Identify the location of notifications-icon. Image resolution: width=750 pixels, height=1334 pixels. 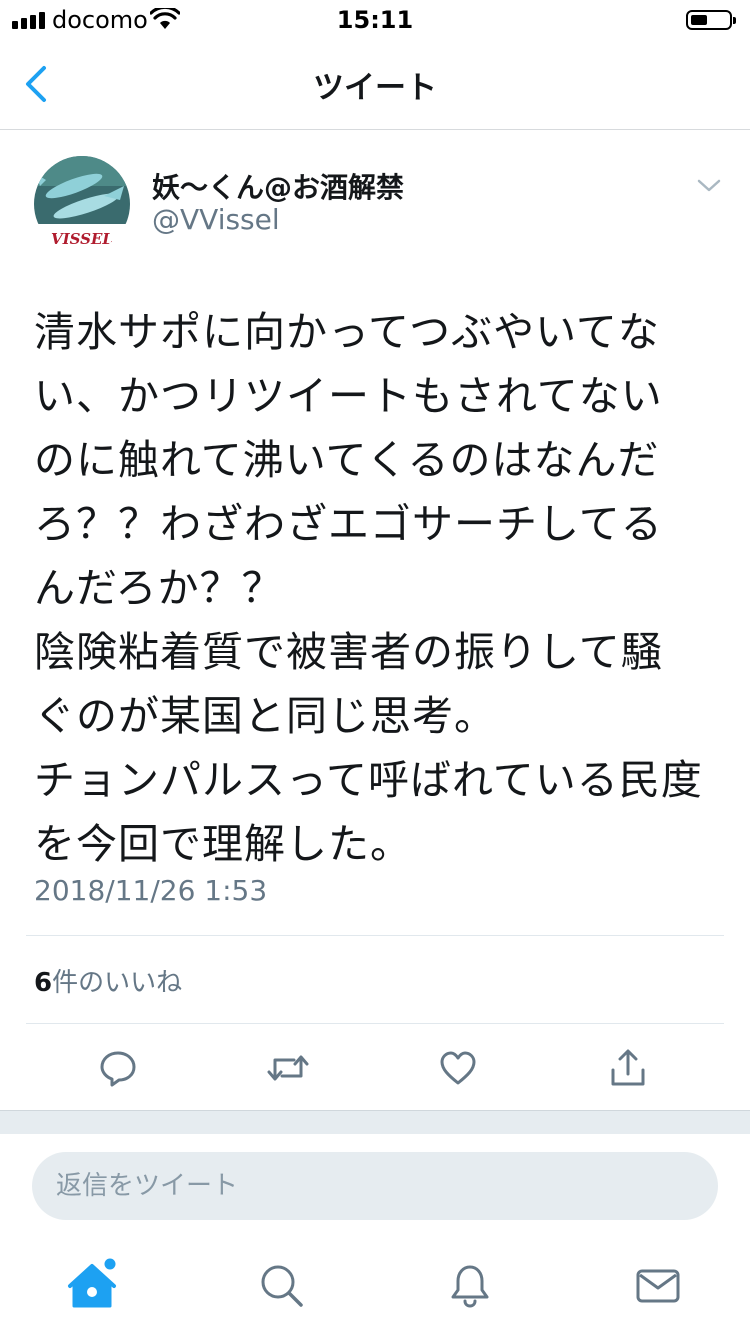
(470, 1286).